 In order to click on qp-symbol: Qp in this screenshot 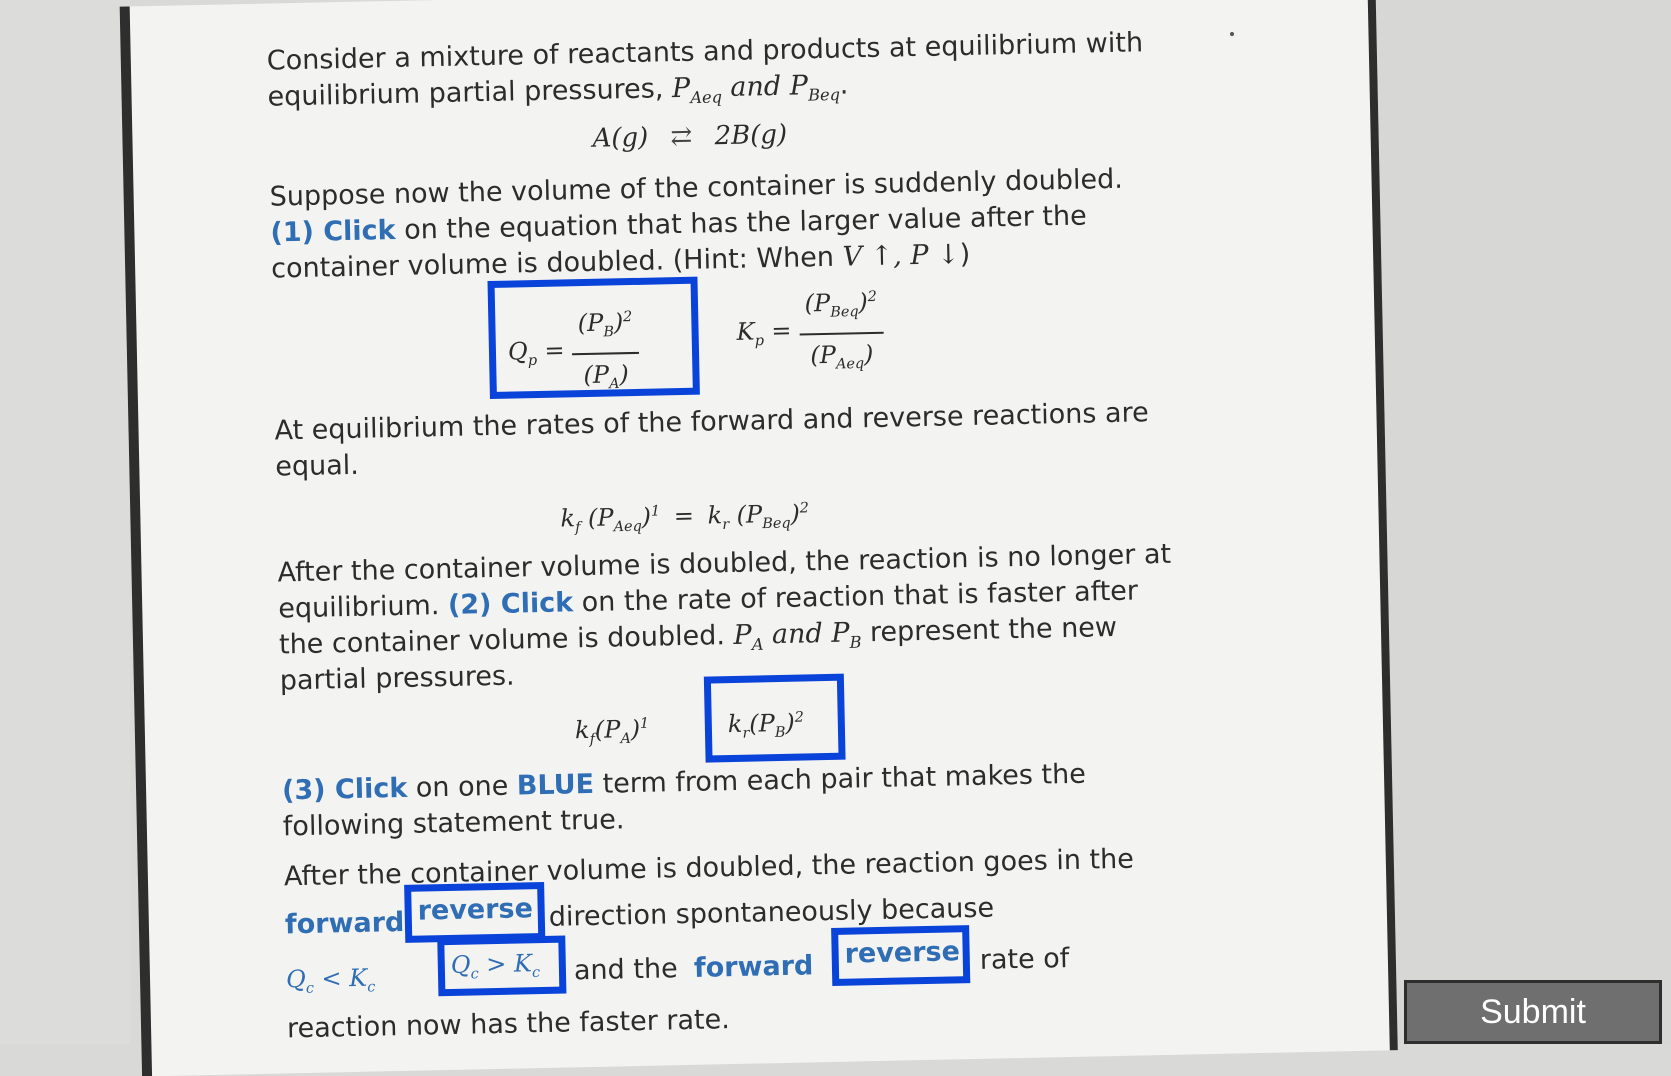, I will do `click(522, 353)`.